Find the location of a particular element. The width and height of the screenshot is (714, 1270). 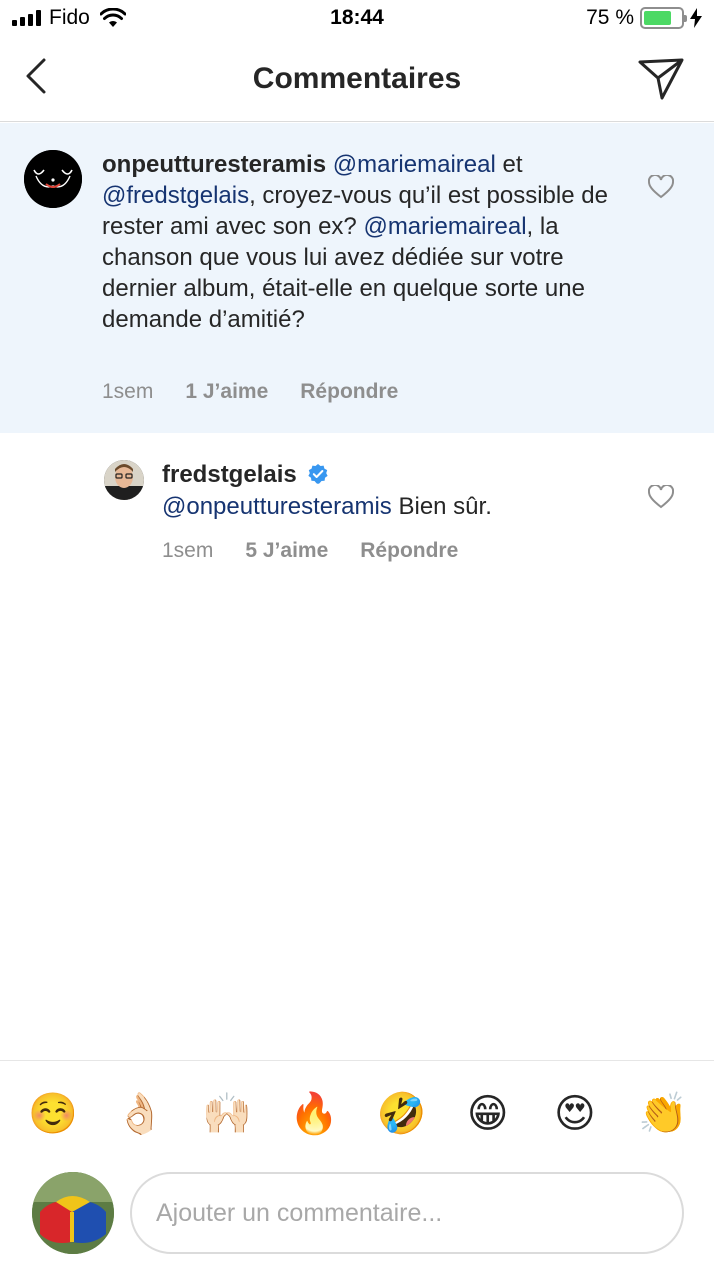

verified-badge-icon is located at coordinates (318, 474).